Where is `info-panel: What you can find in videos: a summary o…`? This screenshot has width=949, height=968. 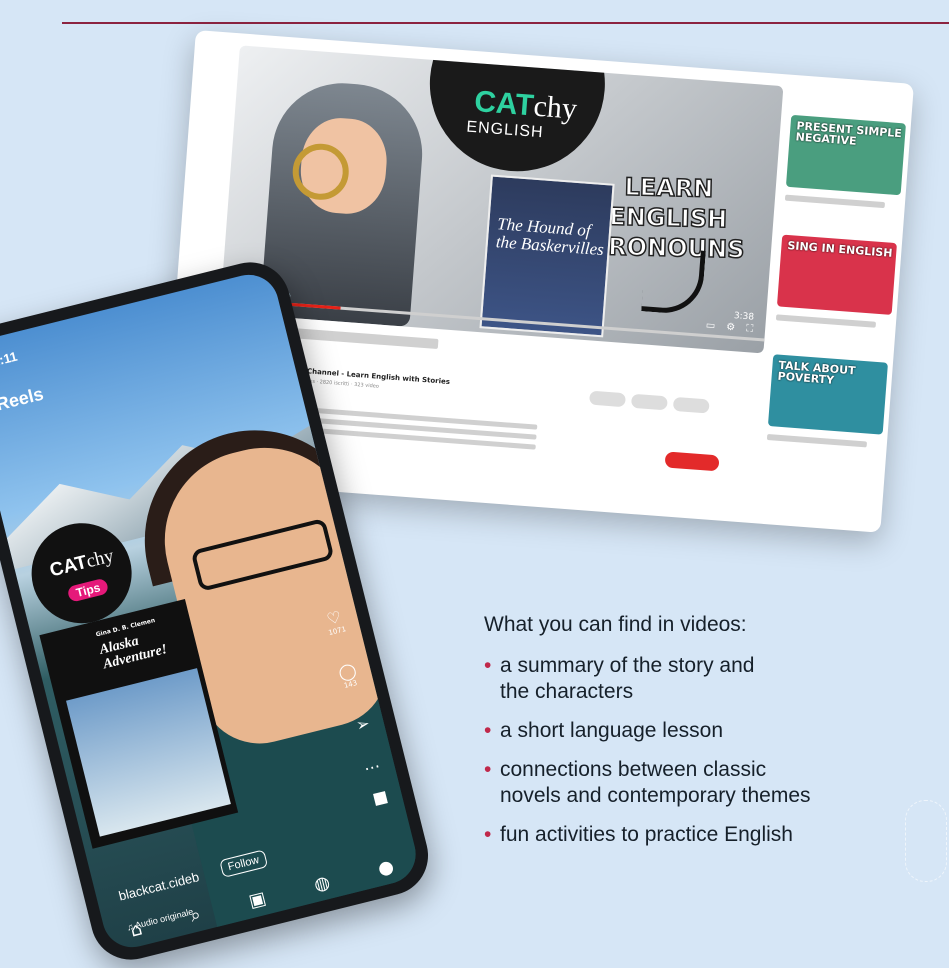
info-panel: What you can find in videos: a summary o… is located at coordinates (716, 737).